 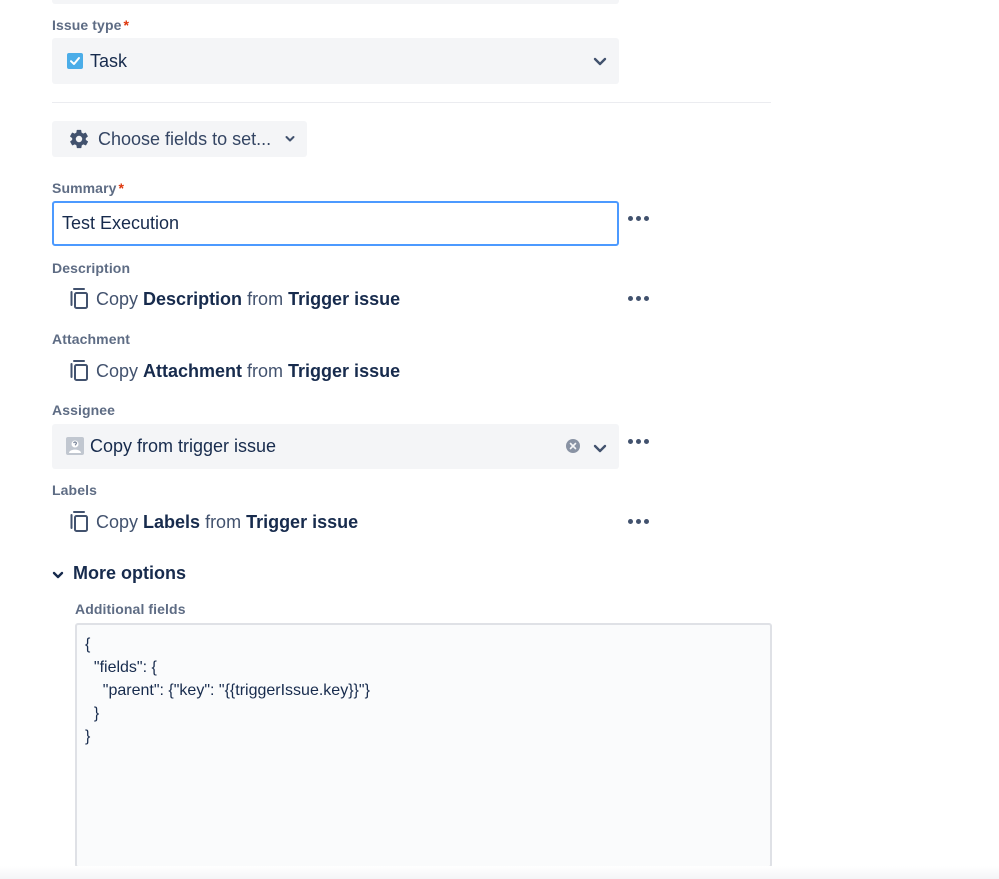 I want to click on attachment-field-name: Attachment, so click(x=193, y=370).